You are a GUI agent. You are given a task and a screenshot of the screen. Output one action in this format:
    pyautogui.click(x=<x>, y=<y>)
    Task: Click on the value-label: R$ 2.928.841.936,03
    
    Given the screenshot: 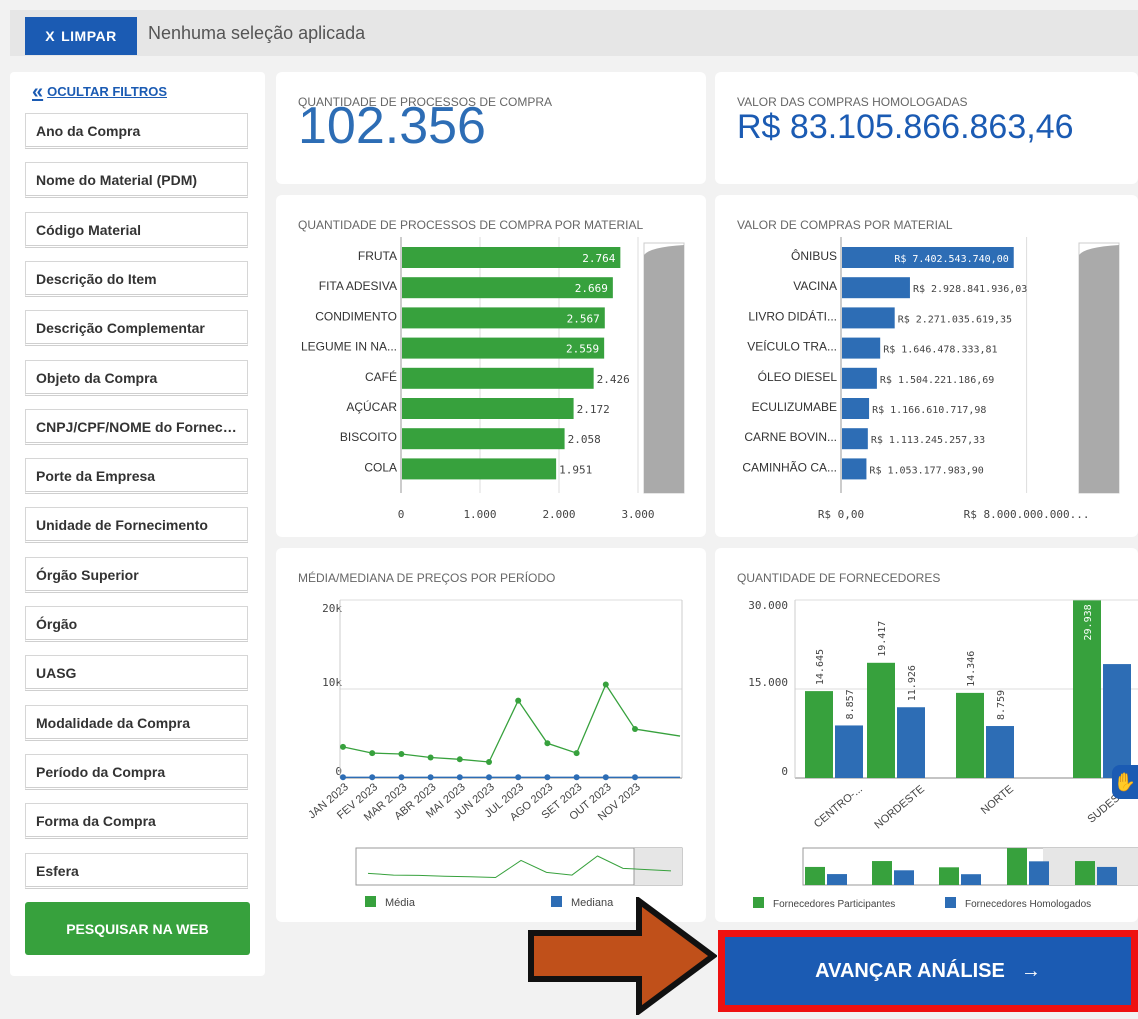 What is the action you would take?
    pyautogui.click(x=970, y=289)
    